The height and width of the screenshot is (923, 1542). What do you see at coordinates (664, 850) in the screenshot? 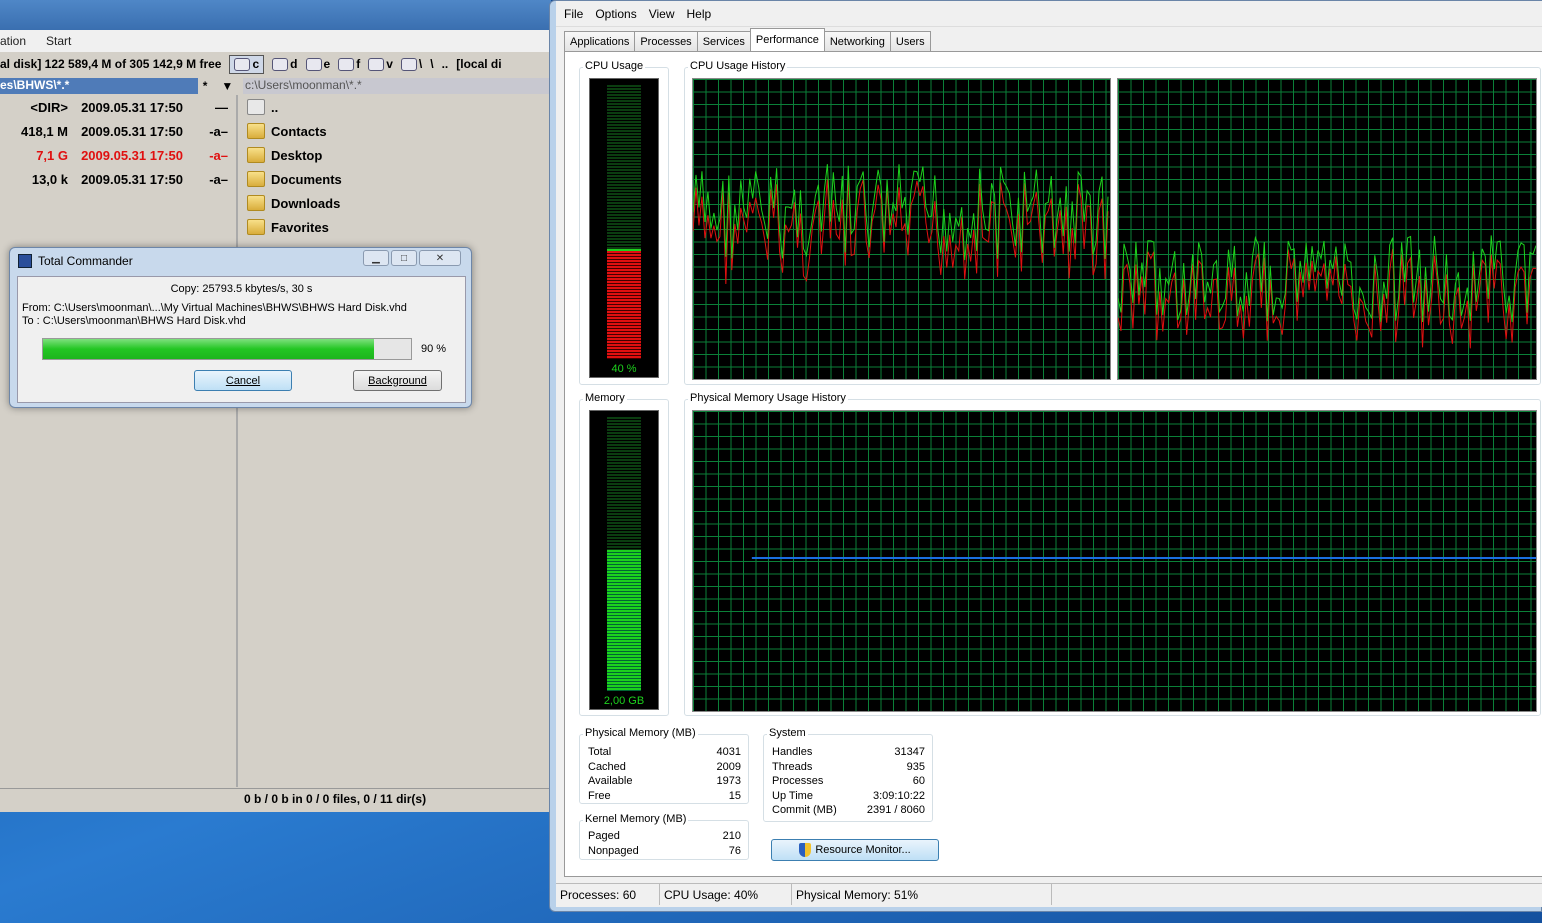
I see `table-row: Nonpaged 76` at bounding box center [664, 850].